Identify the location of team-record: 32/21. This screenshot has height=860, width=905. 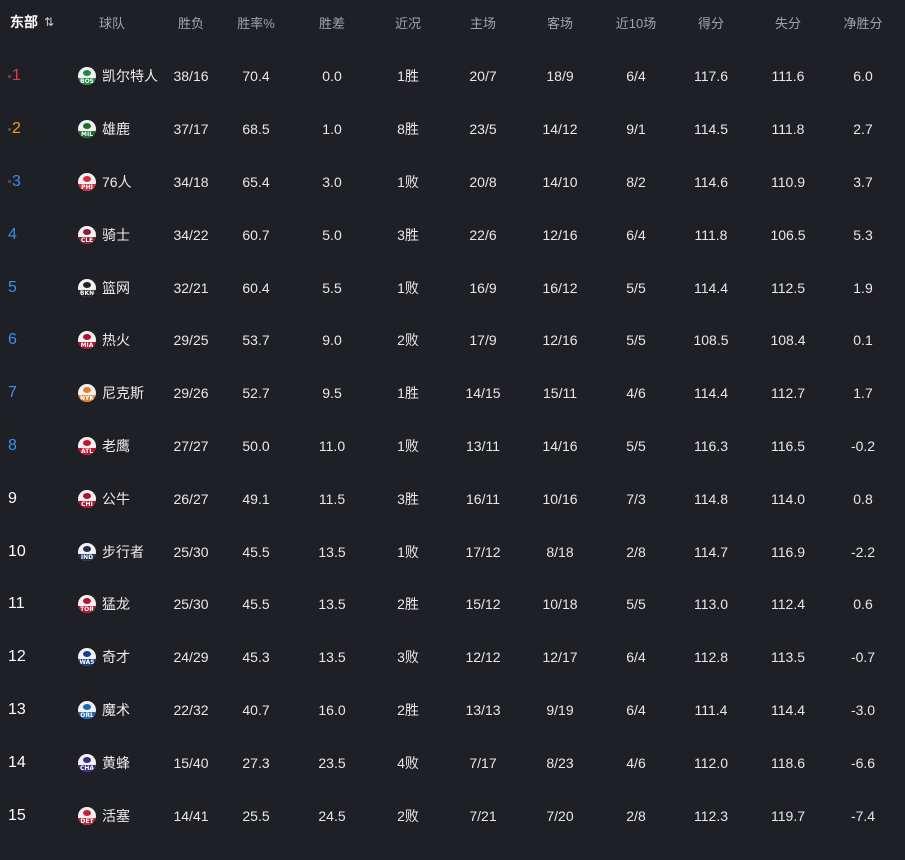
(191, 287).